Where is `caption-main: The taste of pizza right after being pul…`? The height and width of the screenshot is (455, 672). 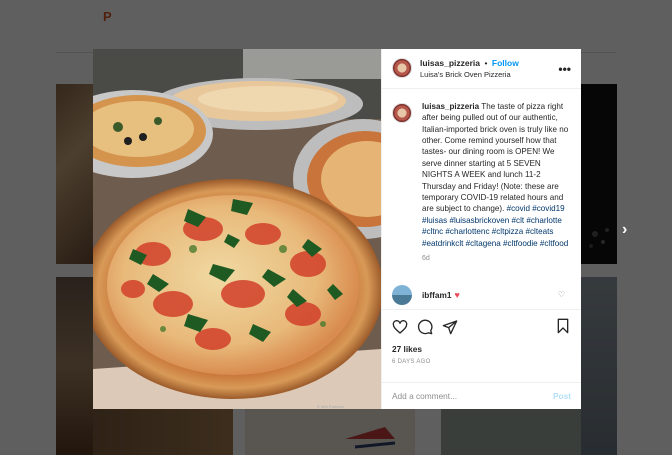
caption-main: The taste of pizza right after being pul… is located at coordinates (495, 157).